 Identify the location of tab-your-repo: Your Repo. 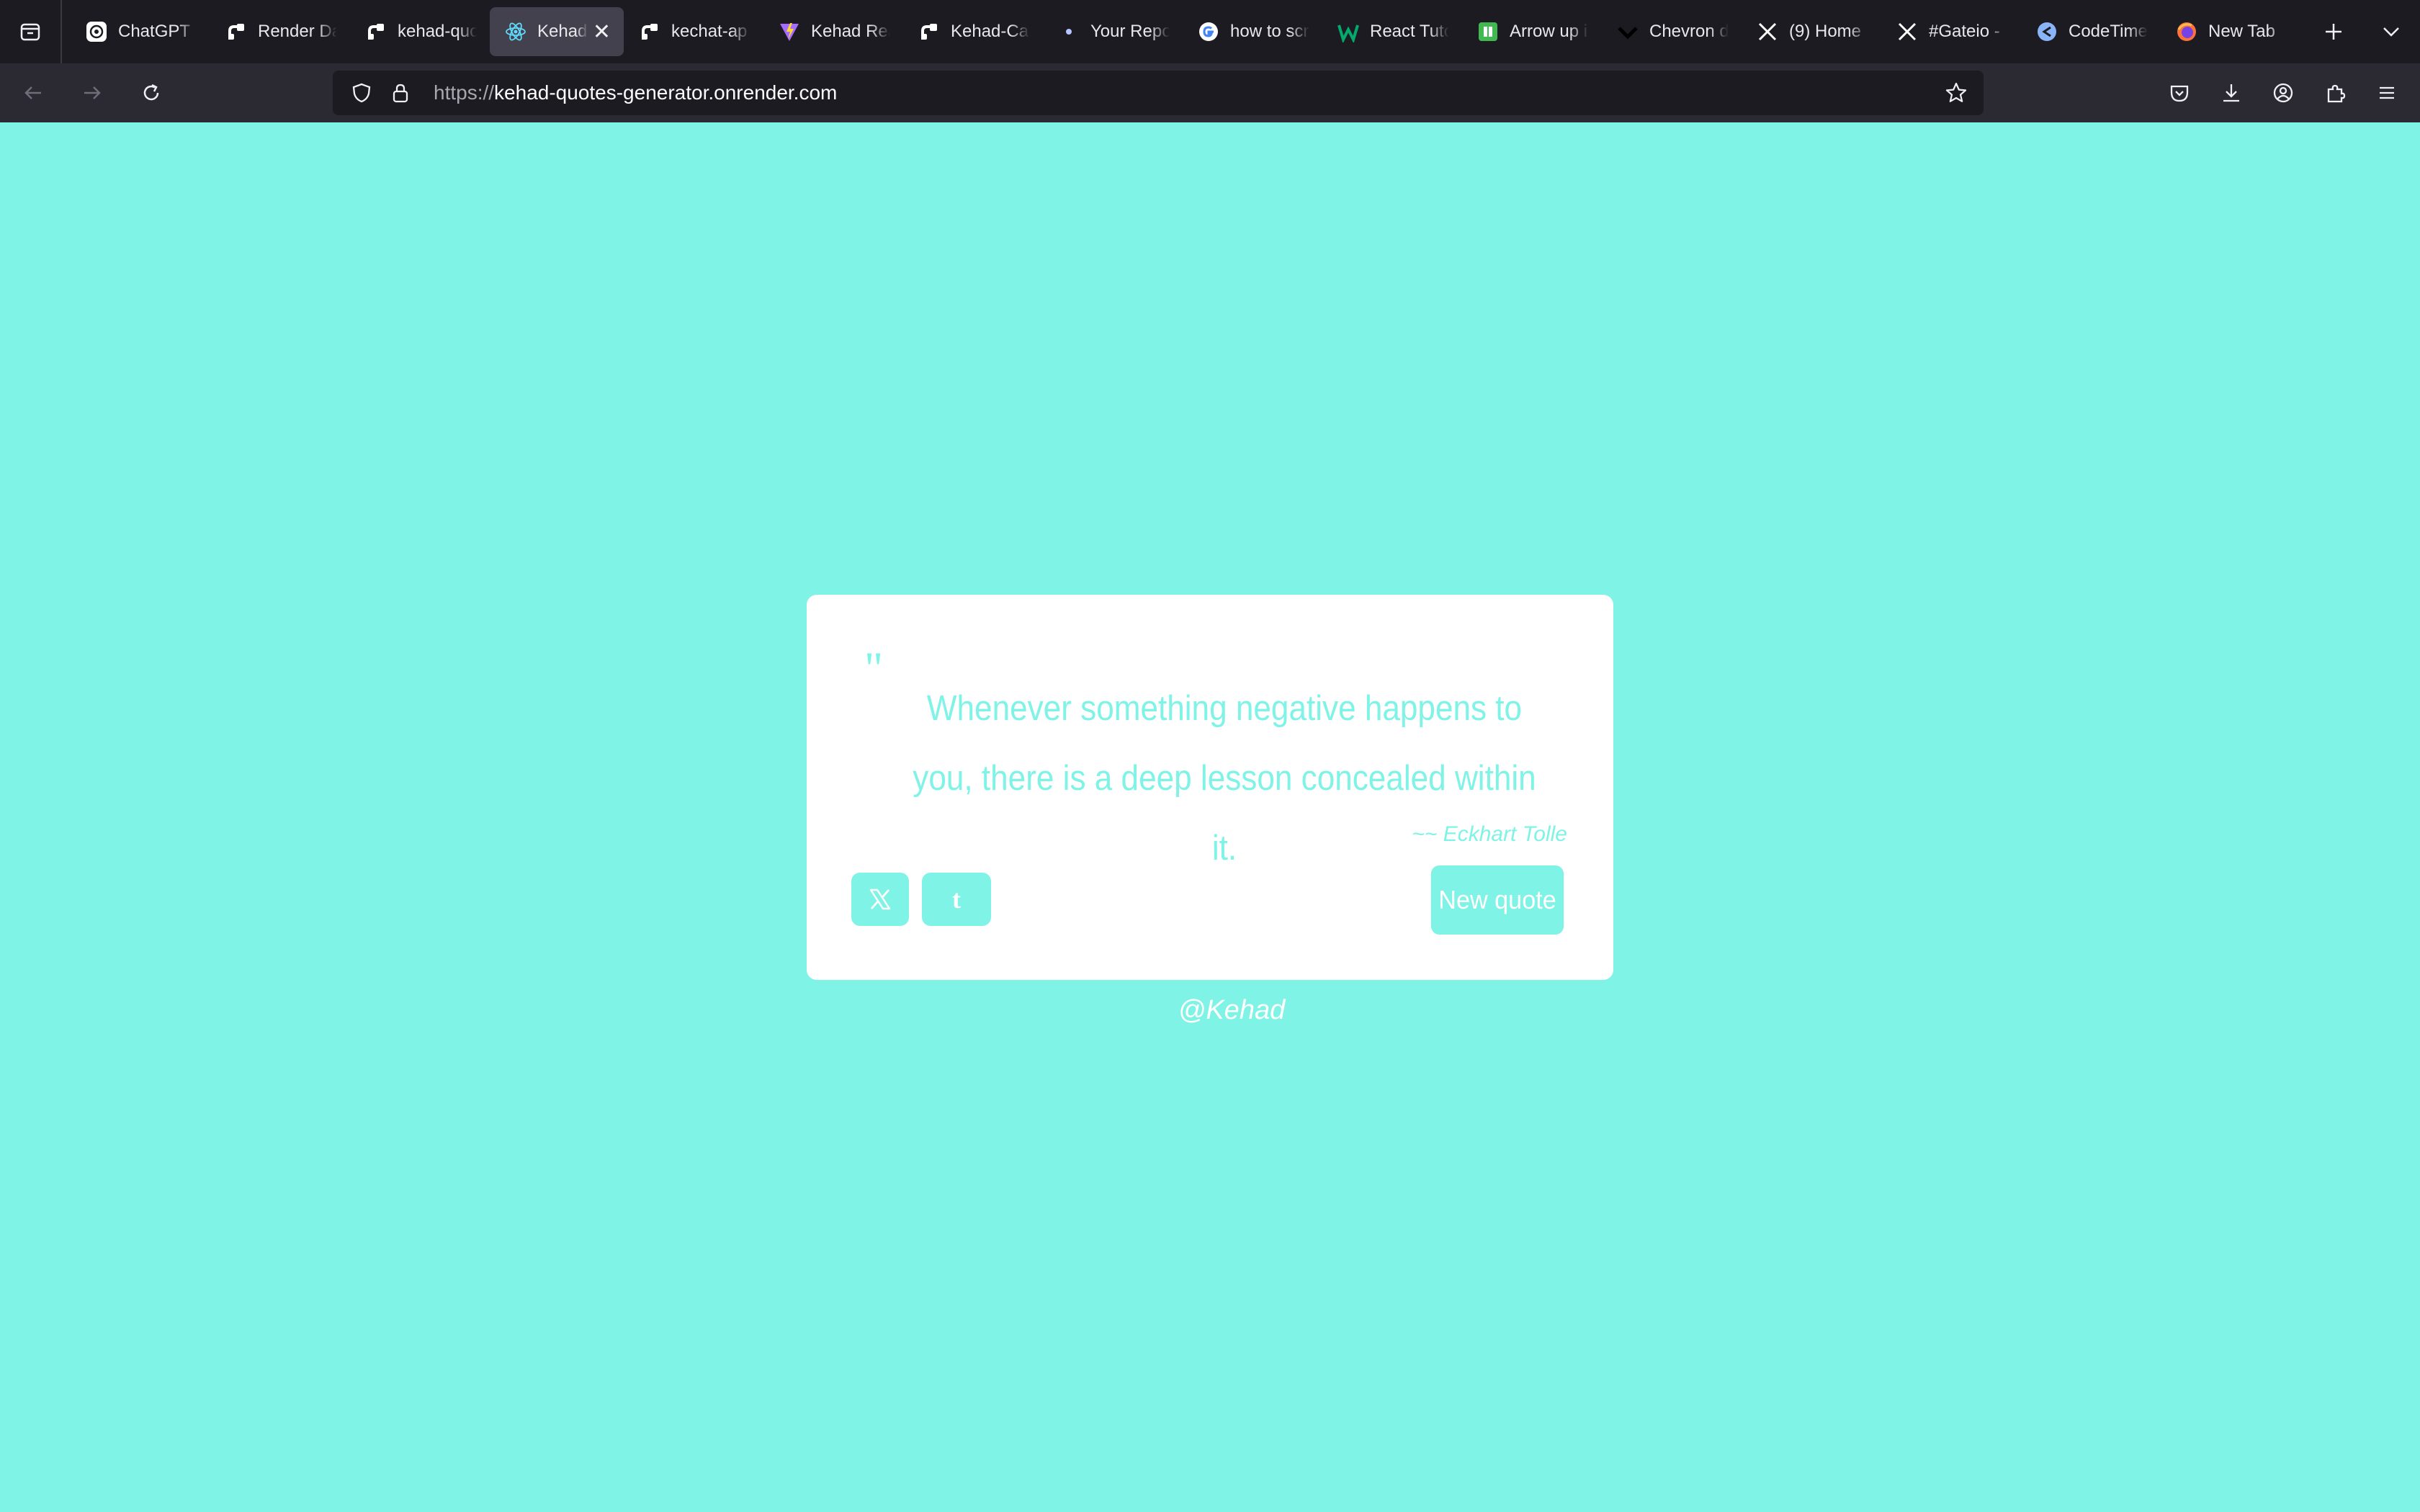
(1113, 31).